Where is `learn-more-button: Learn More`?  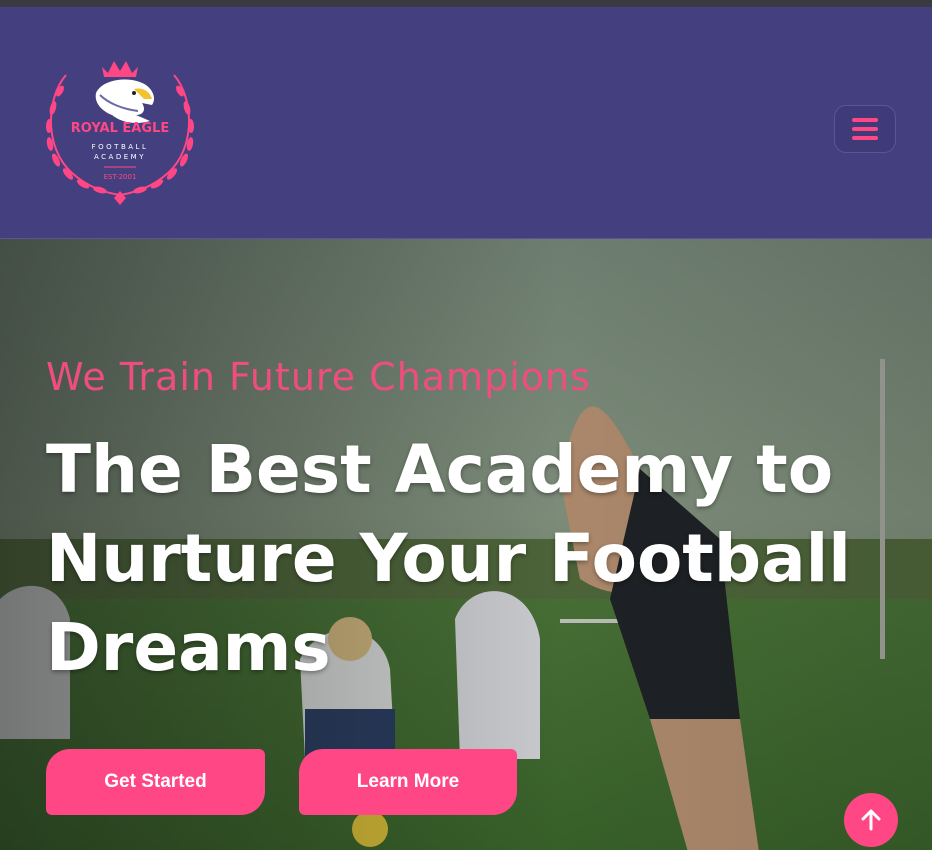 learn-more-button: Learn More is located at coordinates (408, 782).